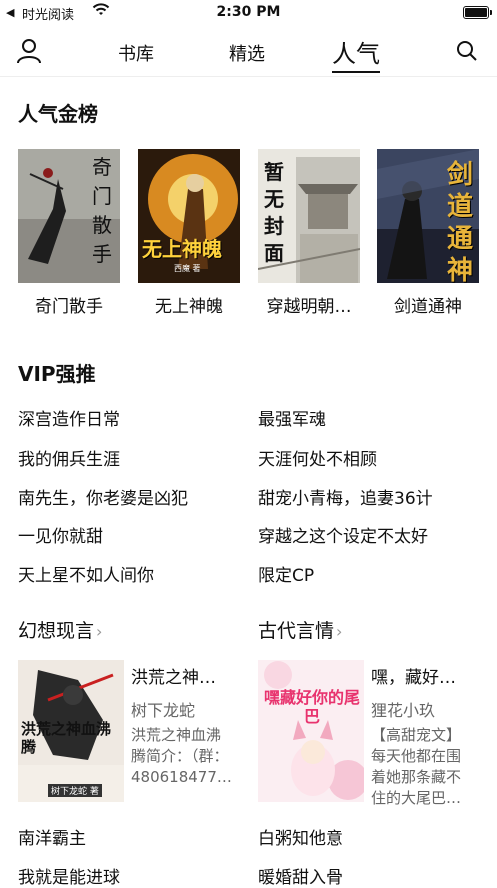  Describe the element at coordinates (187, 268) in the screenshot. I see `book-cover-2-author: 西魔 著` at that location.